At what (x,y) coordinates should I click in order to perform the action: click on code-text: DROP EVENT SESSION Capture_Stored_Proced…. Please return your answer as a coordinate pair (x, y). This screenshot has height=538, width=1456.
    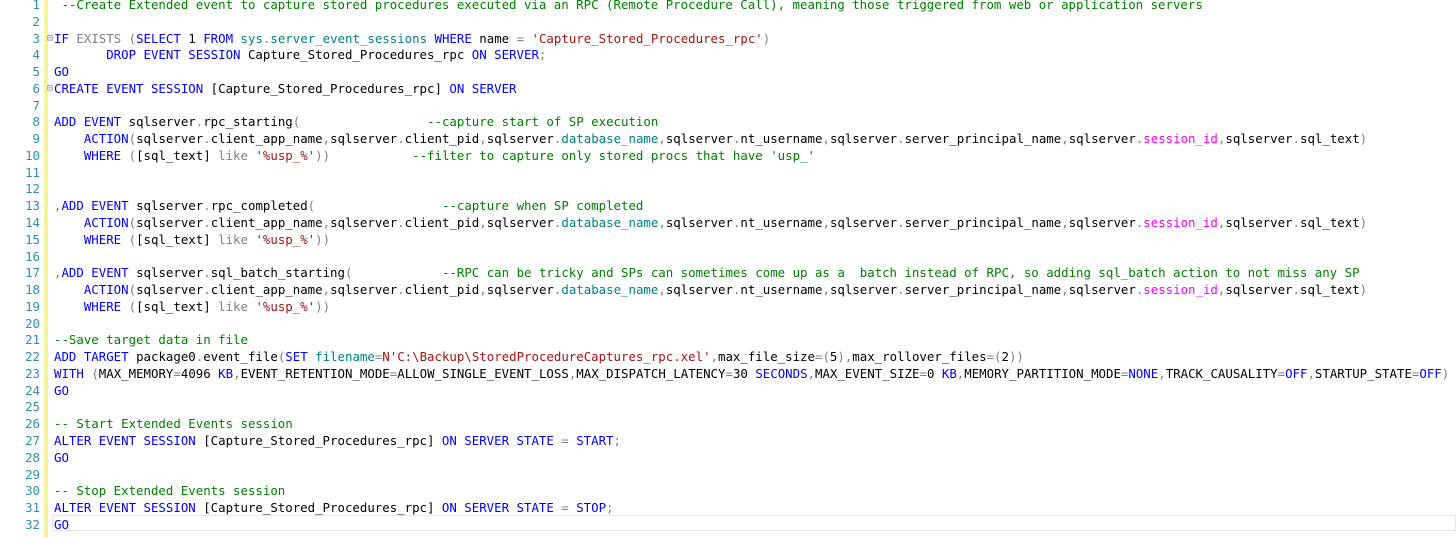
    Looking at the image, I should click on (300, 55).